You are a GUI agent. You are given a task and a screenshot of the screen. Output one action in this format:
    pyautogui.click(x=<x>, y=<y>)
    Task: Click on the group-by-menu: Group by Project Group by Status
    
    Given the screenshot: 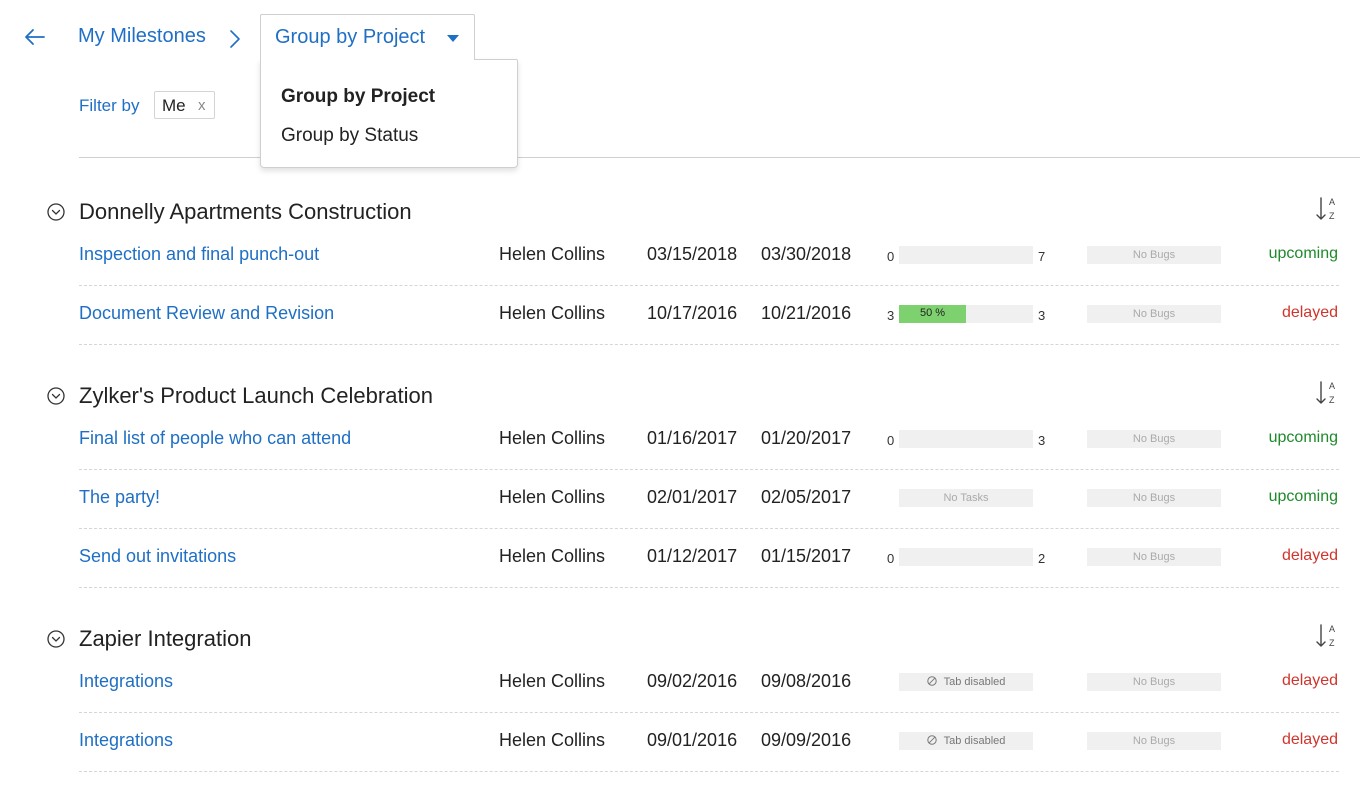 What is the action you would take?
    pyautogui.click(x=389, y=113)
    